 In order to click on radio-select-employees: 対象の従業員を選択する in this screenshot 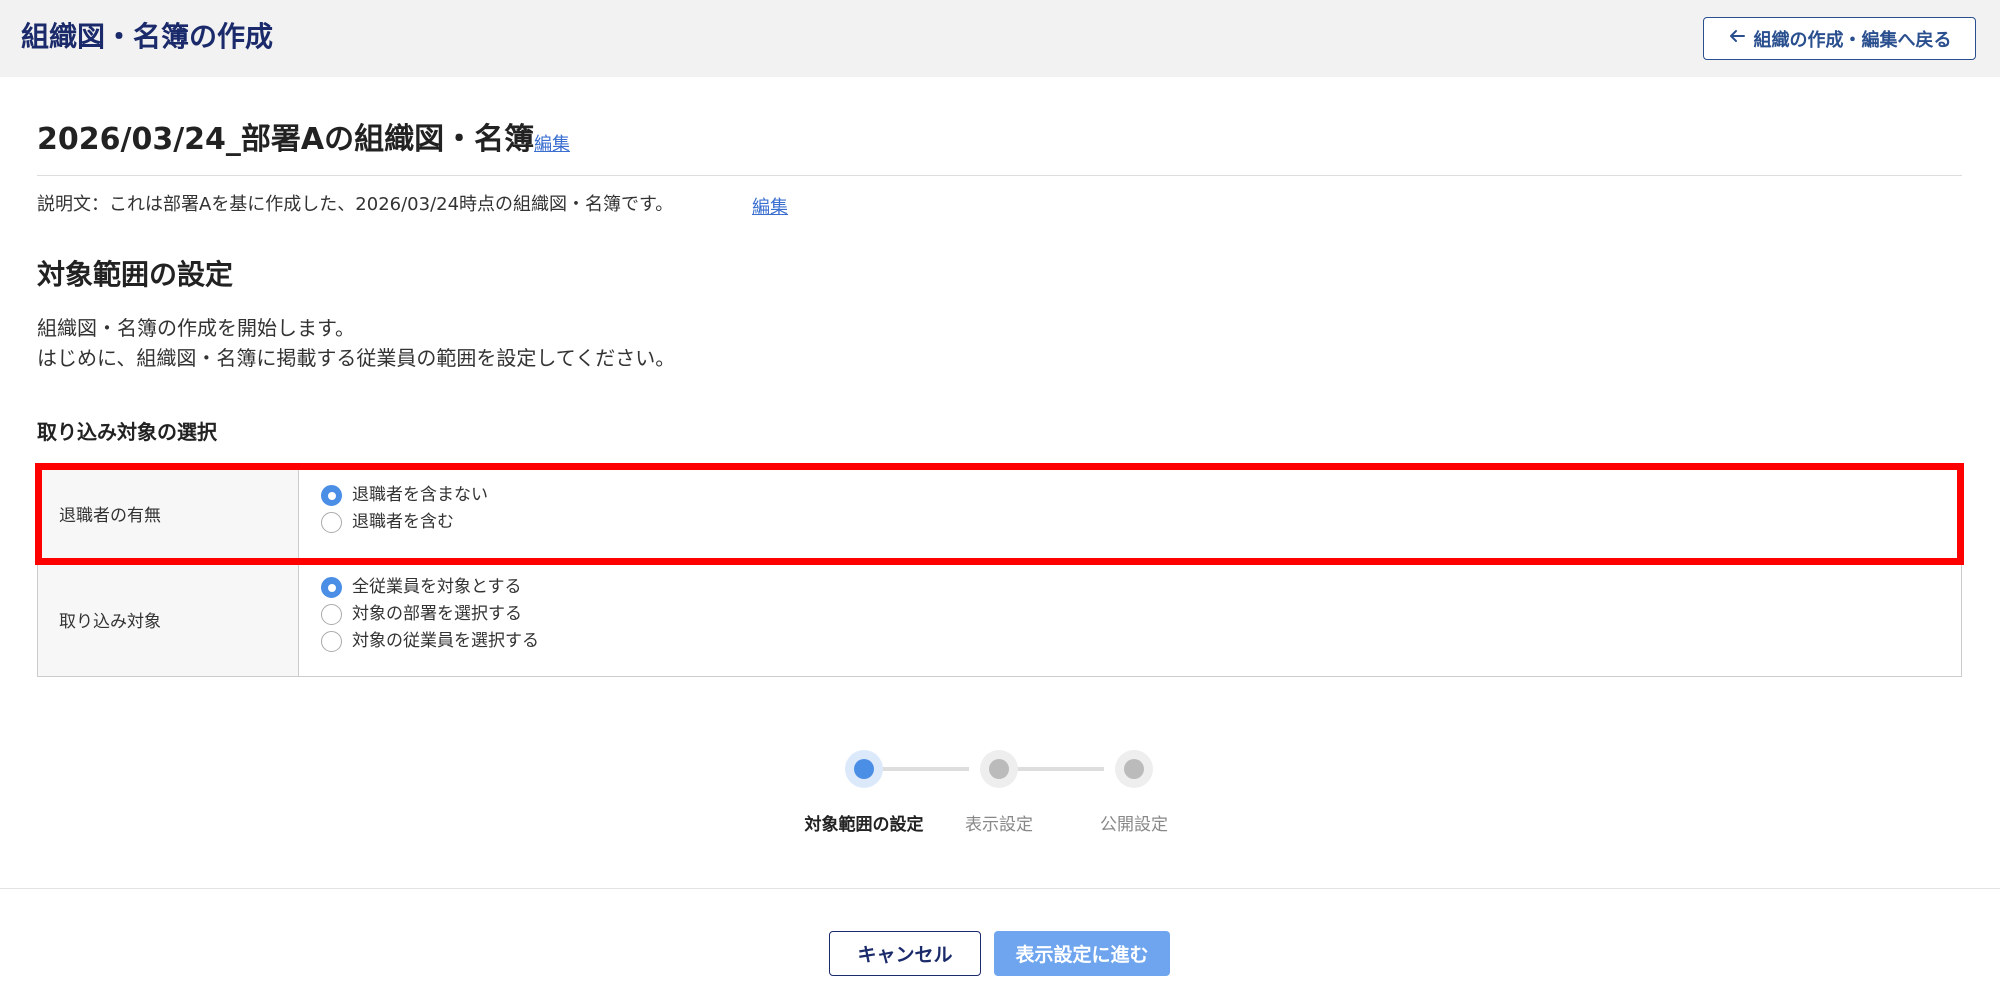, I will do `click(1130, 641)`.